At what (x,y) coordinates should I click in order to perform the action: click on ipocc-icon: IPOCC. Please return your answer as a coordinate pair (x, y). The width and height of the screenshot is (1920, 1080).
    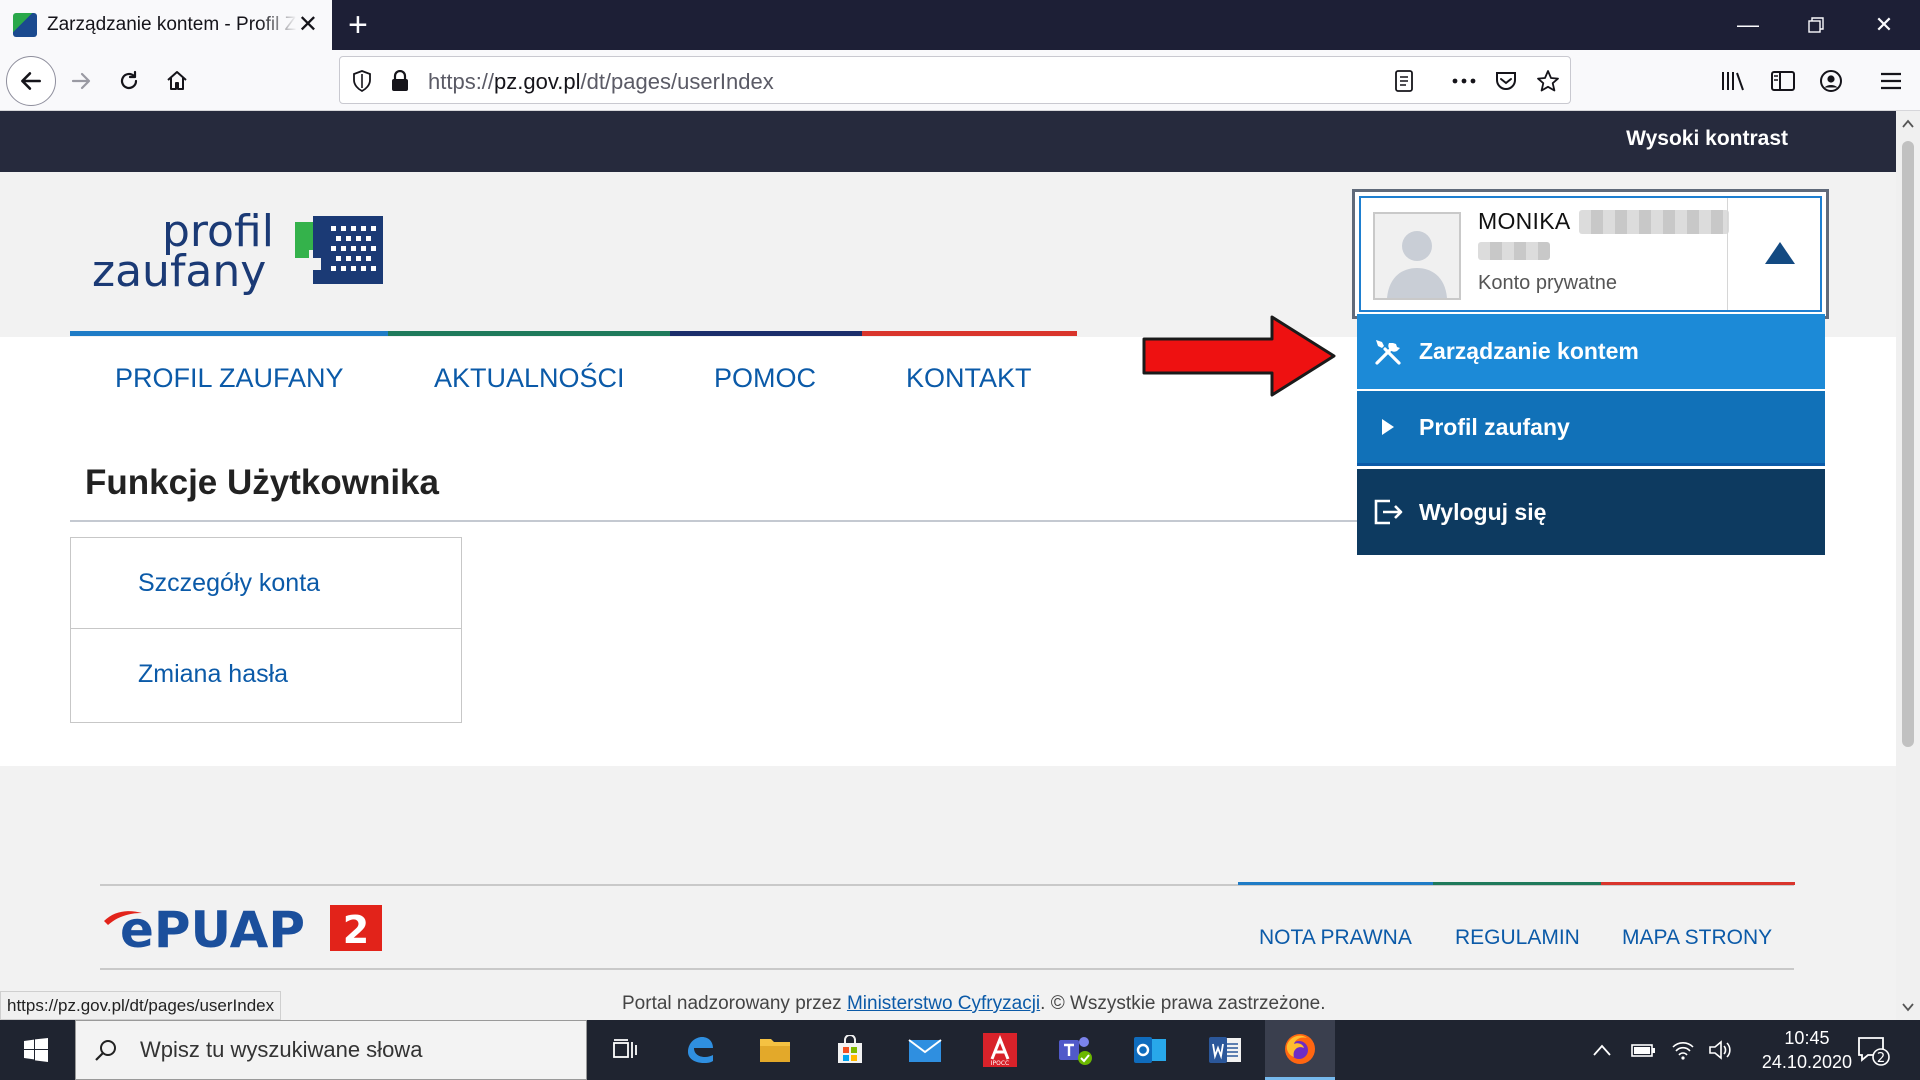
    Looking at the image, I should click on (1000, 1050).